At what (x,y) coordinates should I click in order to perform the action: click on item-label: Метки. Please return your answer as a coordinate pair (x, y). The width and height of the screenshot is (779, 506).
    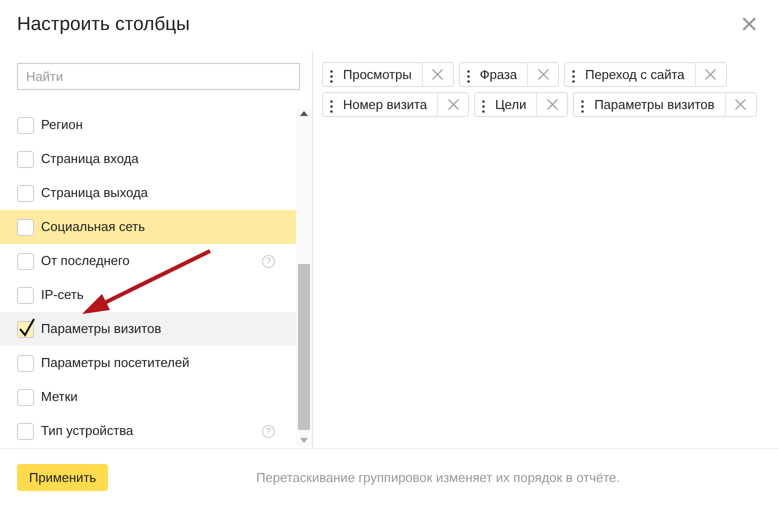
    Looking at the image, I should click on (59, 397).